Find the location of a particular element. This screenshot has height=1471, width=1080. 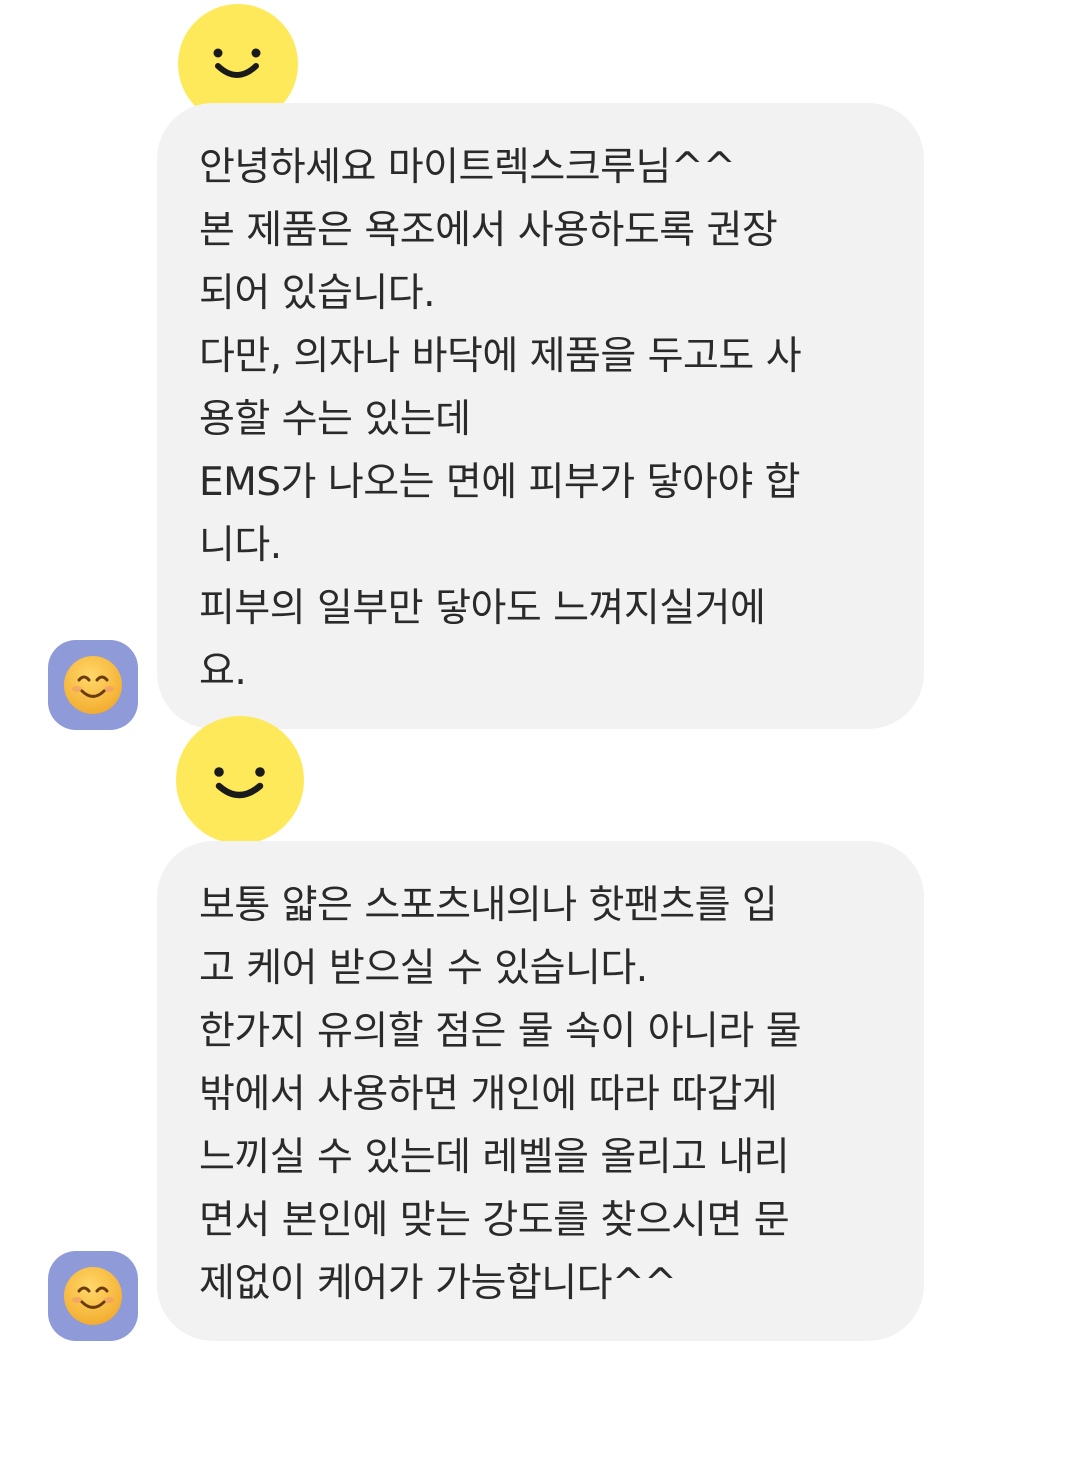

message-line: 고 케어 받으실 수 있습니다. is located at coordinates (423, 968).